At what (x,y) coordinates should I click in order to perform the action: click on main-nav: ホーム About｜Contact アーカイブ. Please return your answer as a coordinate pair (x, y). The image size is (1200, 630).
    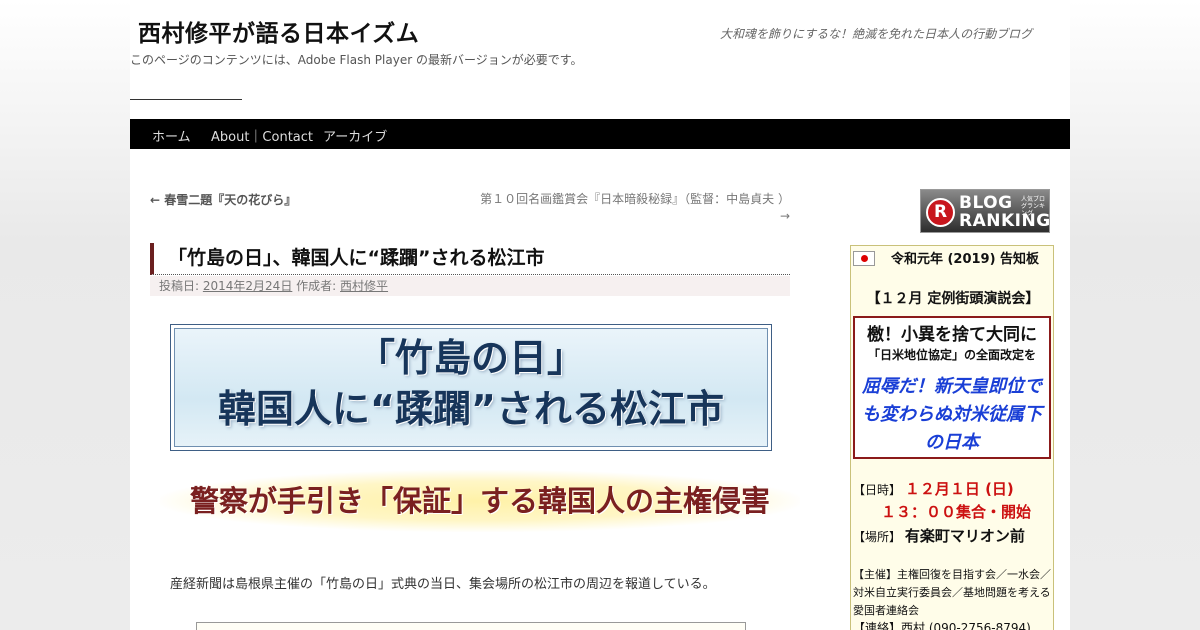
    Looking at the image, I should click on (600, 134).